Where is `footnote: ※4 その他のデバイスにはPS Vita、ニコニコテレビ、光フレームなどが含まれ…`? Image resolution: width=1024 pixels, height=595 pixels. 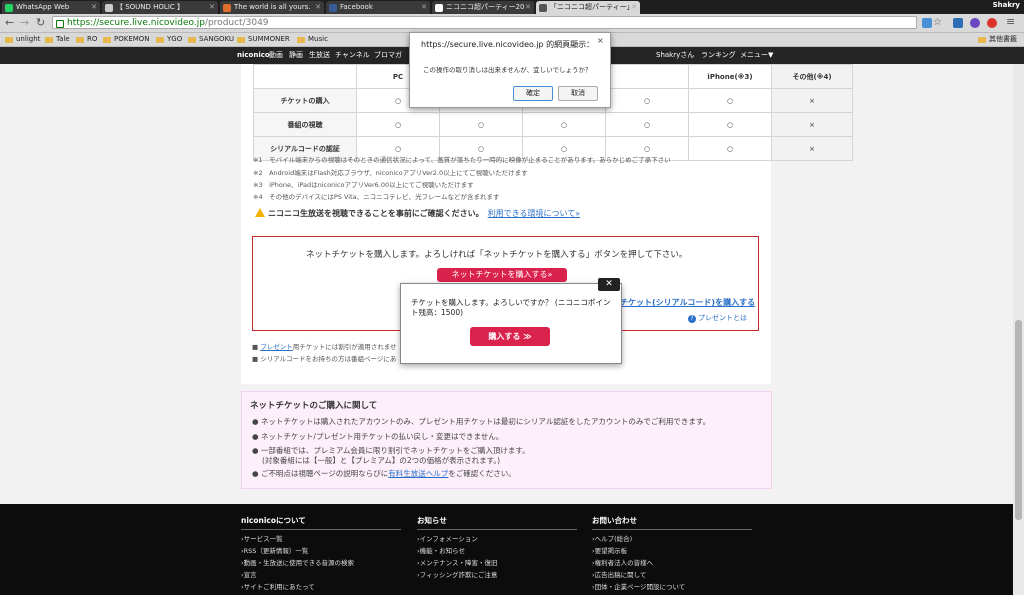 footnote: ※4 その他のデバイスにはPS Vita、ニコニコテレビ、光フレームなどが含まれ… is located at coordinates (376, 197).